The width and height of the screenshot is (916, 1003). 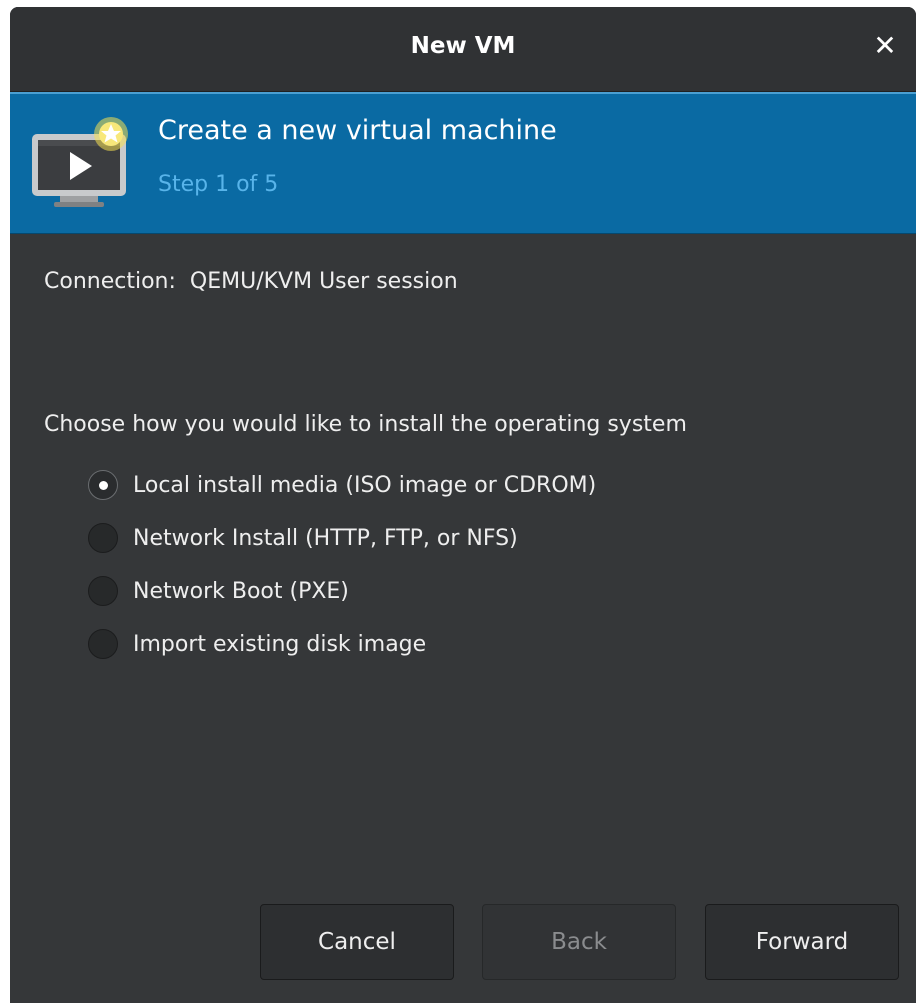 What do you see at coordinates (579, 942) in the screenshot?
I see `back-button: Back` at bounding box center [579, 942].